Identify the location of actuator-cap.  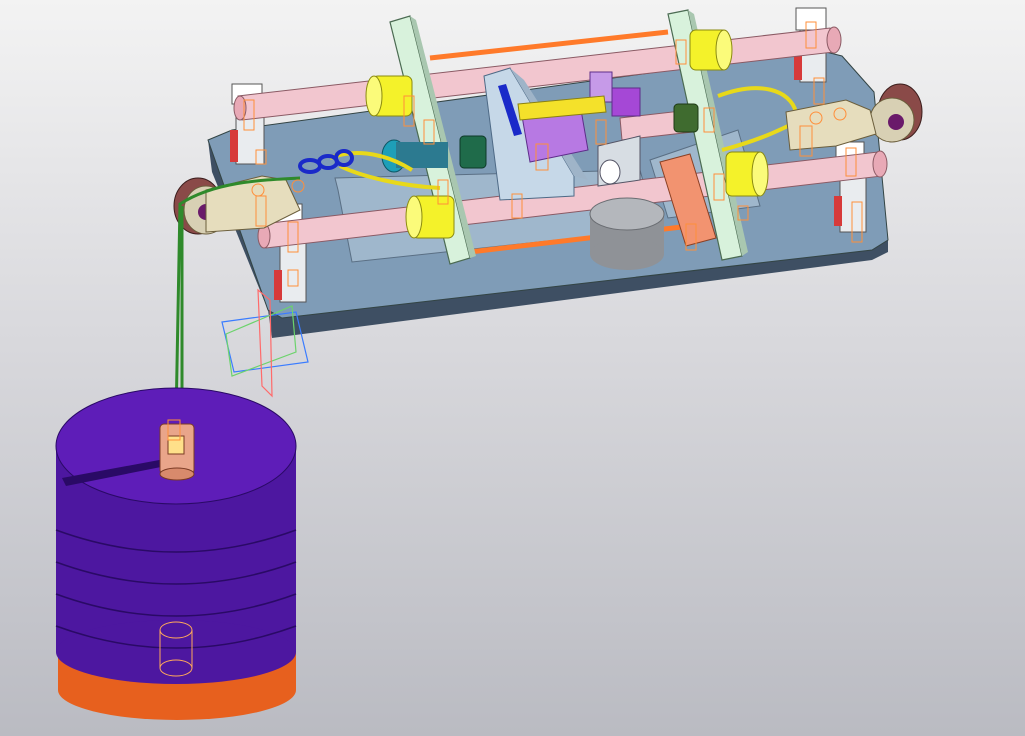
(626, 102).